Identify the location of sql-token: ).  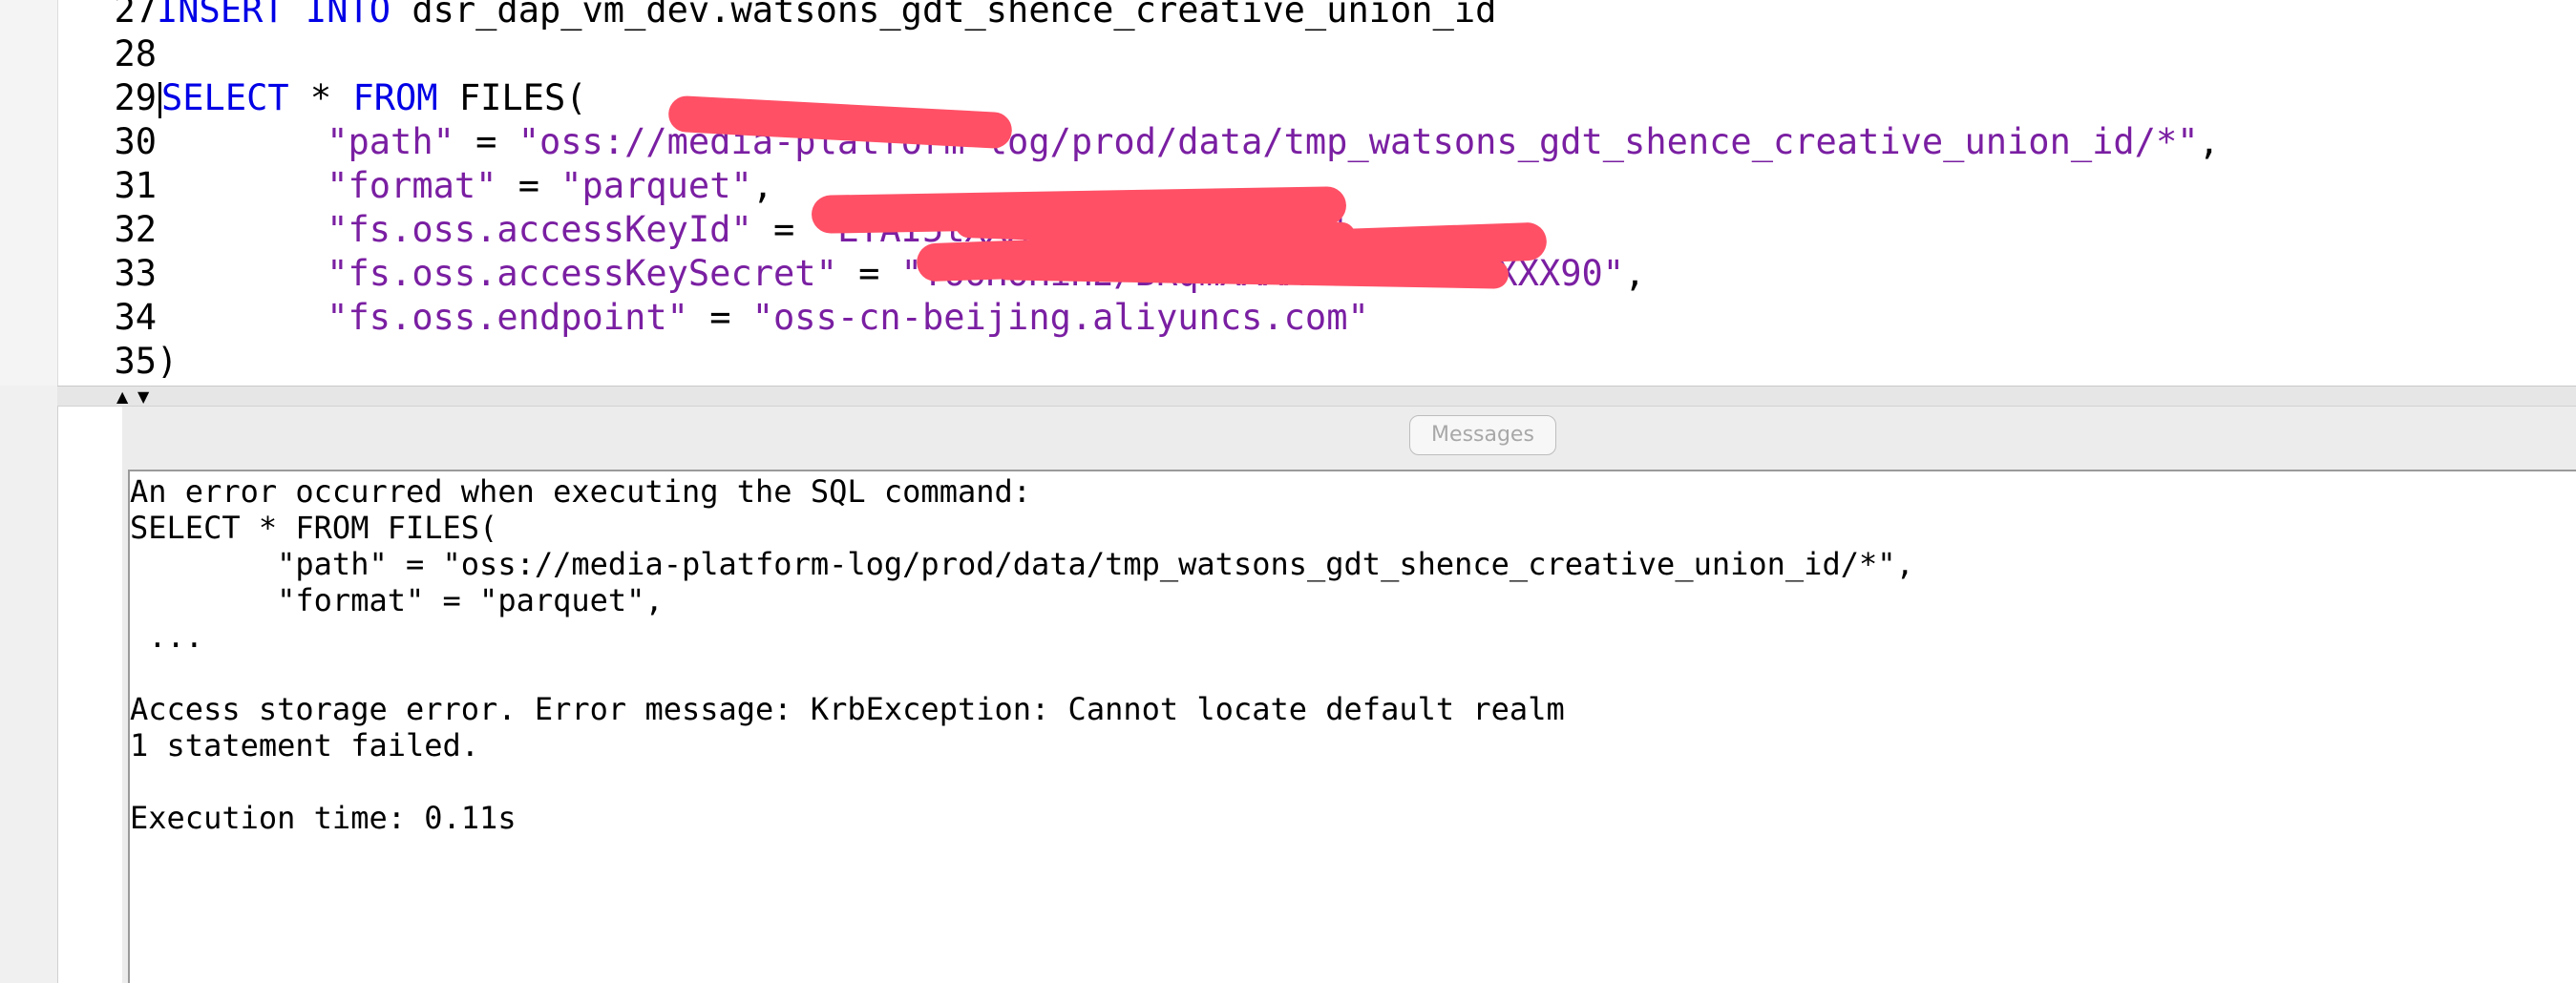
(168, 361).